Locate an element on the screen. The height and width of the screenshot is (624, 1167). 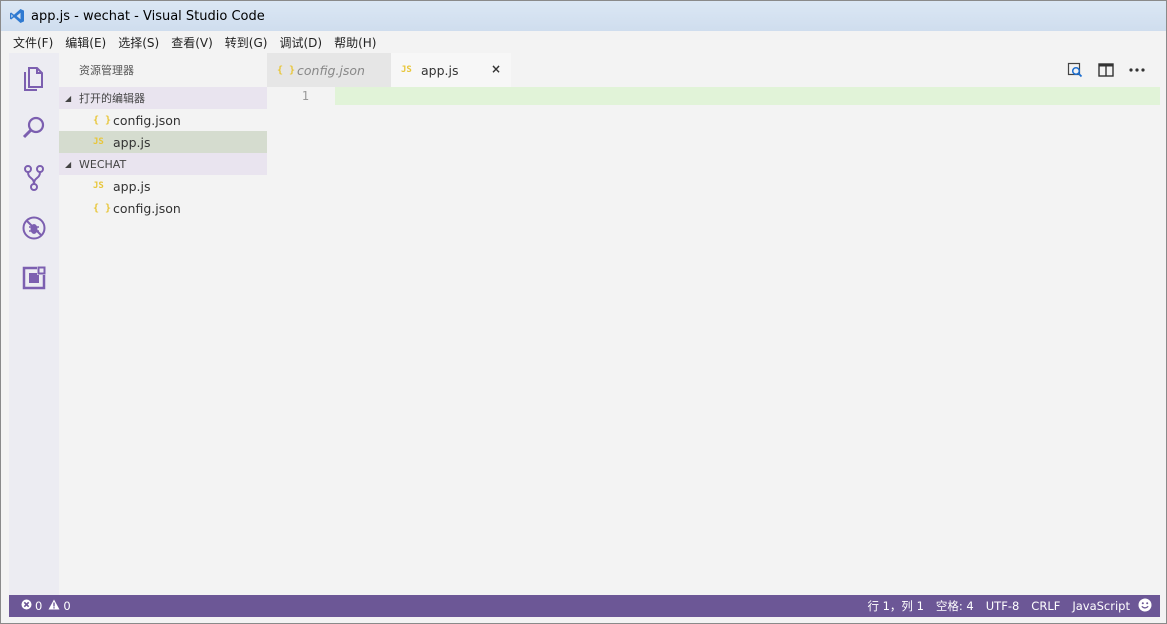
menu-goto: 转到(G) is located at coordinates (246, 42).